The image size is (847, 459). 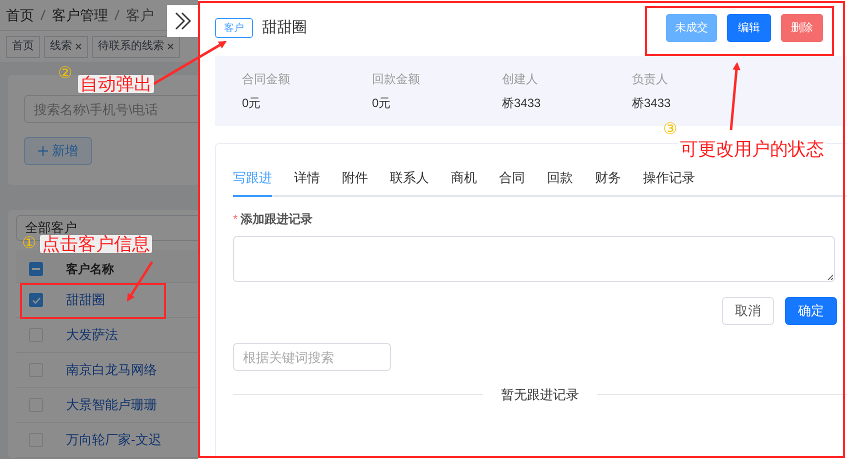 I want to click on status-button: 未成交, so click(x=691, y=28).